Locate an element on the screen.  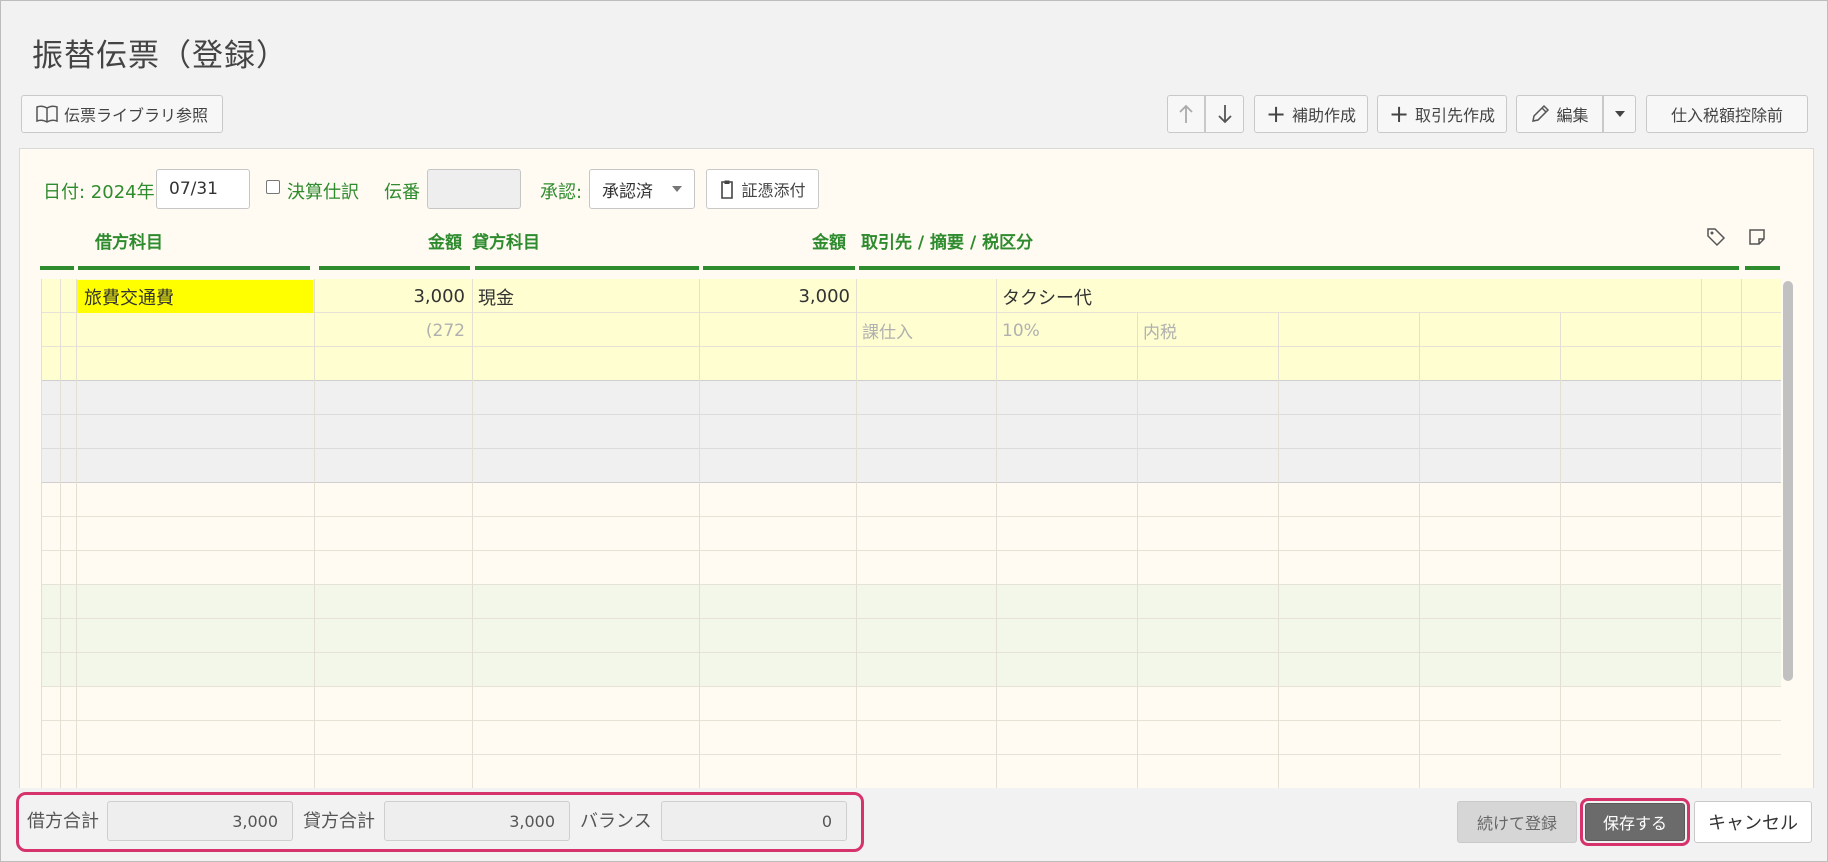
save-label: 保存する is located at coordinates (1634, 823).